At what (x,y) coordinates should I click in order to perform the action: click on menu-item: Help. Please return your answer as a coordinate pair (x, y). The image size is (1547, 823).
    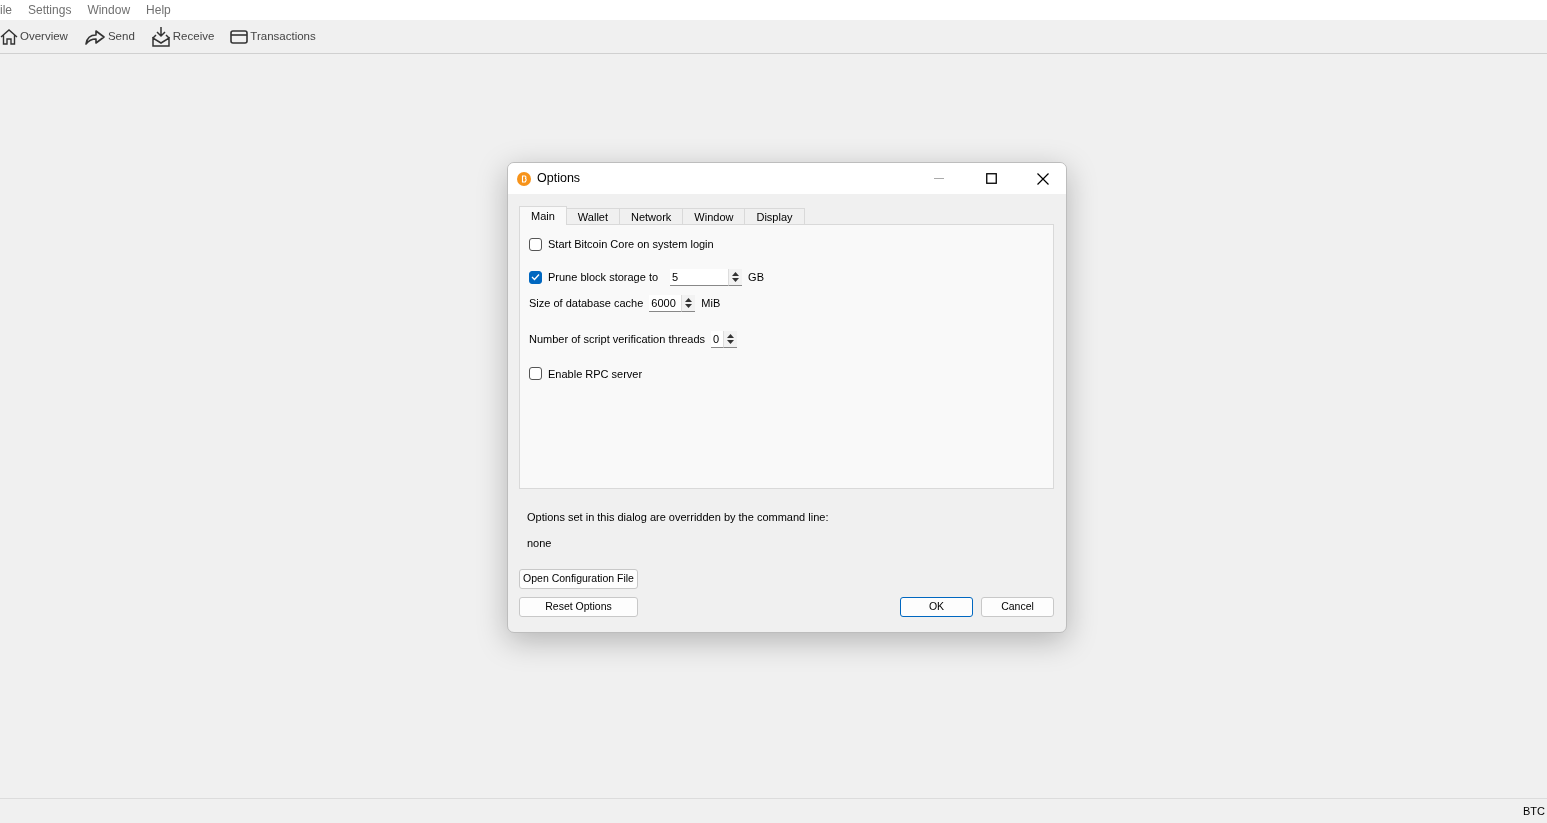
    Looking at the image, I should click on (158, 10).